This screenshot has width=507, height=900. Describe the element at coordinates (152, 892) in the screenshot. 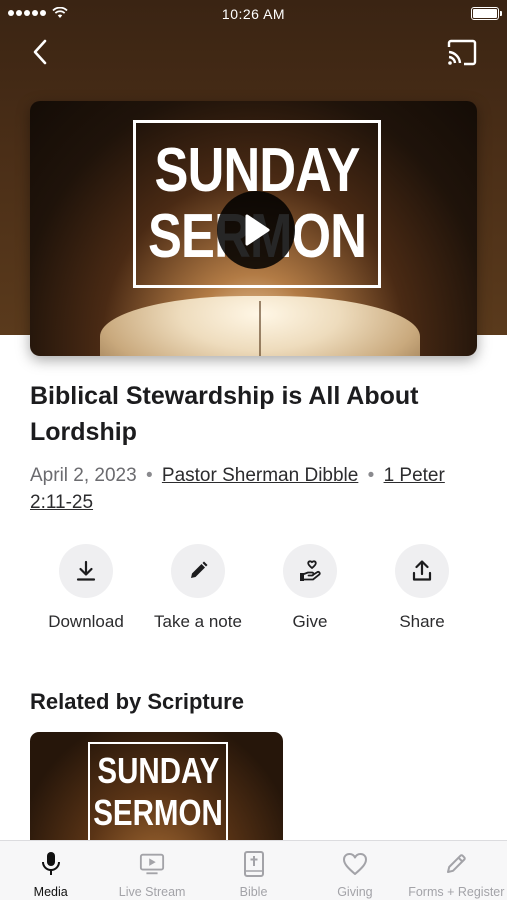

I see `tab-live-stream-label: Live Stream` at that location.